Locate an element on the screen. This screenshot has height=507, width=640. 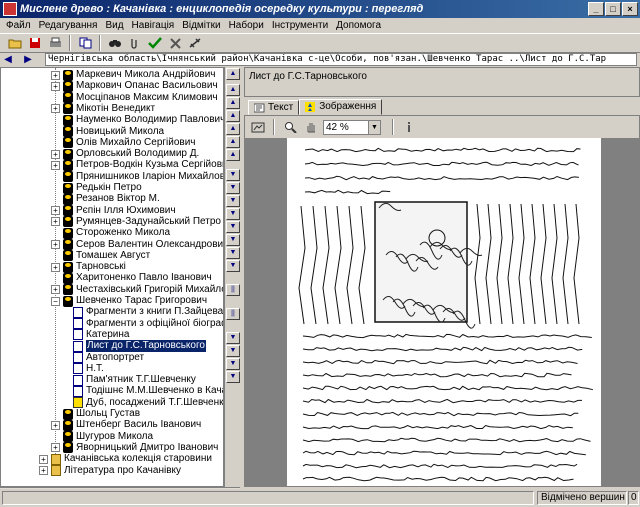
save-icon is located at coordinates (35, 43).